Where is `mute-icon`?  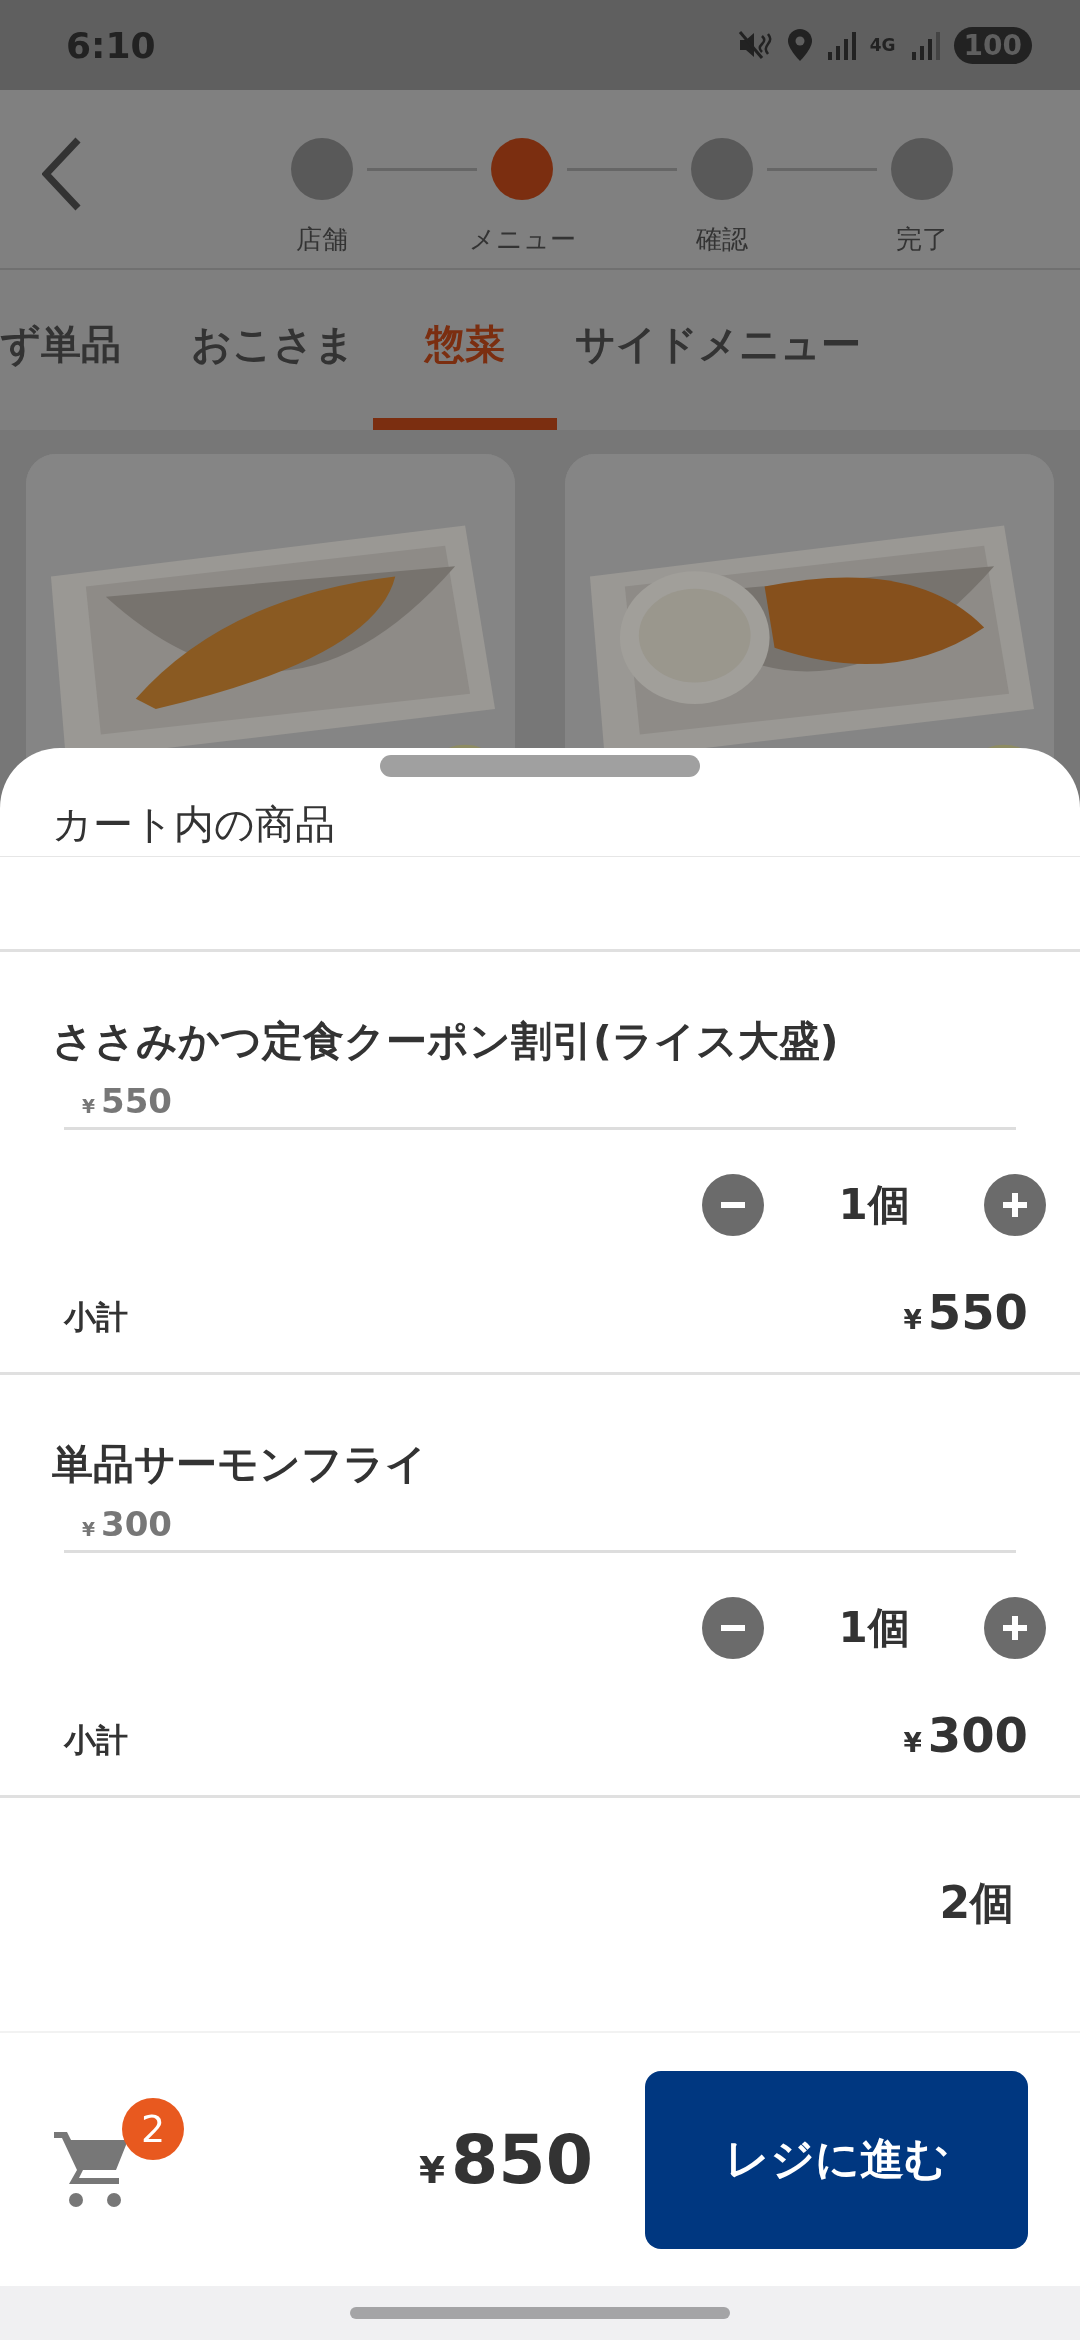 mute-icon is located at coordinates (755, 45).